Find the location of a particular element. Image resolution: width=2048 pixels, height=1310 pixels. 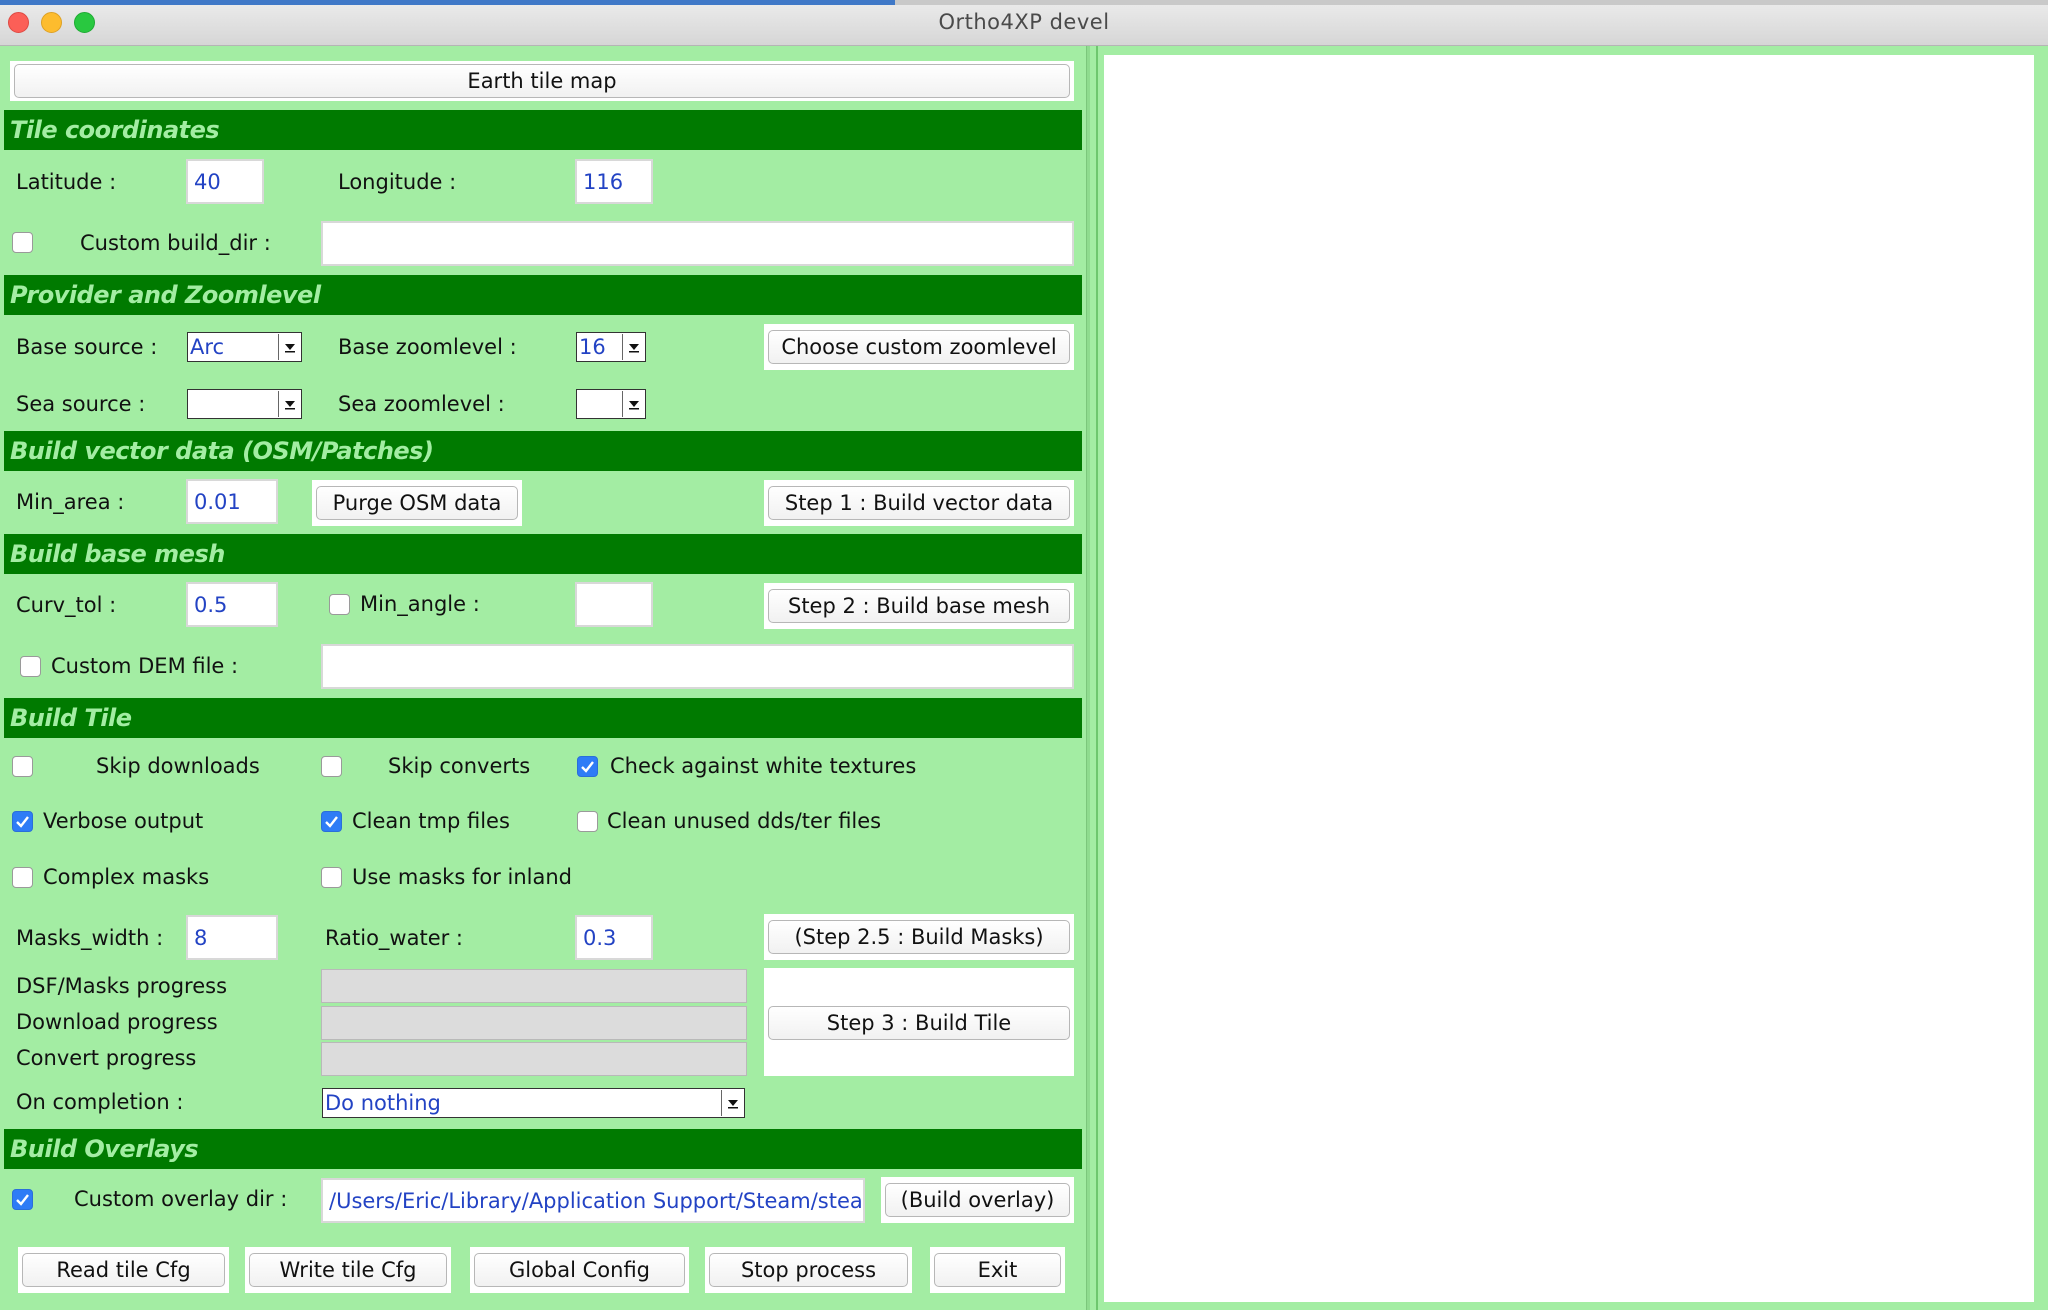

latitude-input: 40 is located at coordinates (225, 181).